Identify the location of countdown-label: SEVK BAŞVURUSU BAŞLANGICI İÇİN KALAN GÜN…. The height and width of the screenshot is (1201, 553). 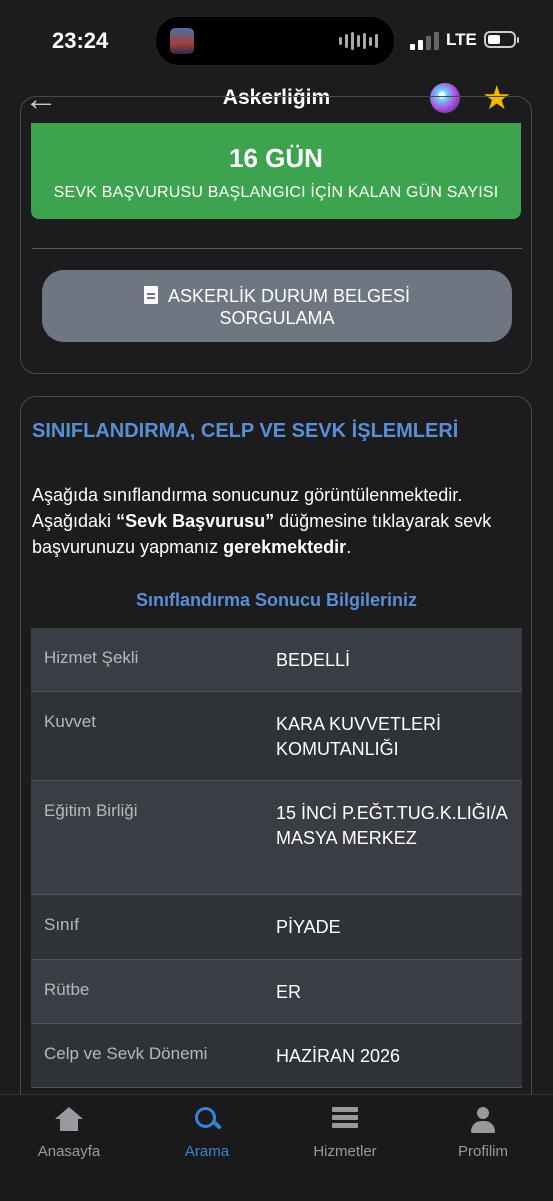
(276, 192).